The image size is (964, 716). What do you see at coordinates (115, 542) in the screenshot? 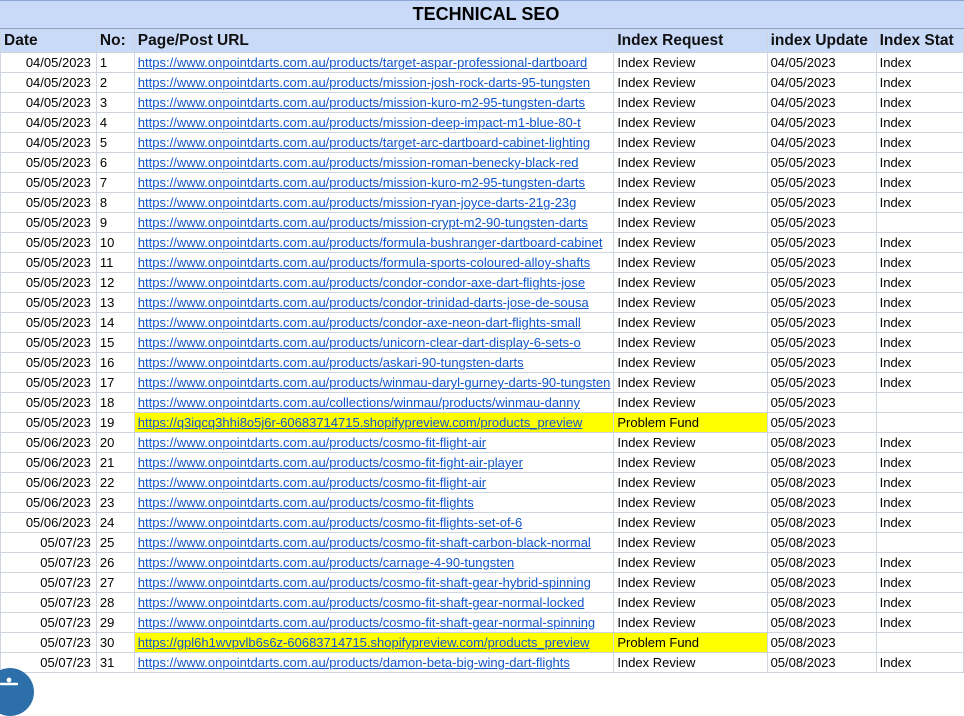
I see `cell-no: 25` at bounding box center [115, 542].